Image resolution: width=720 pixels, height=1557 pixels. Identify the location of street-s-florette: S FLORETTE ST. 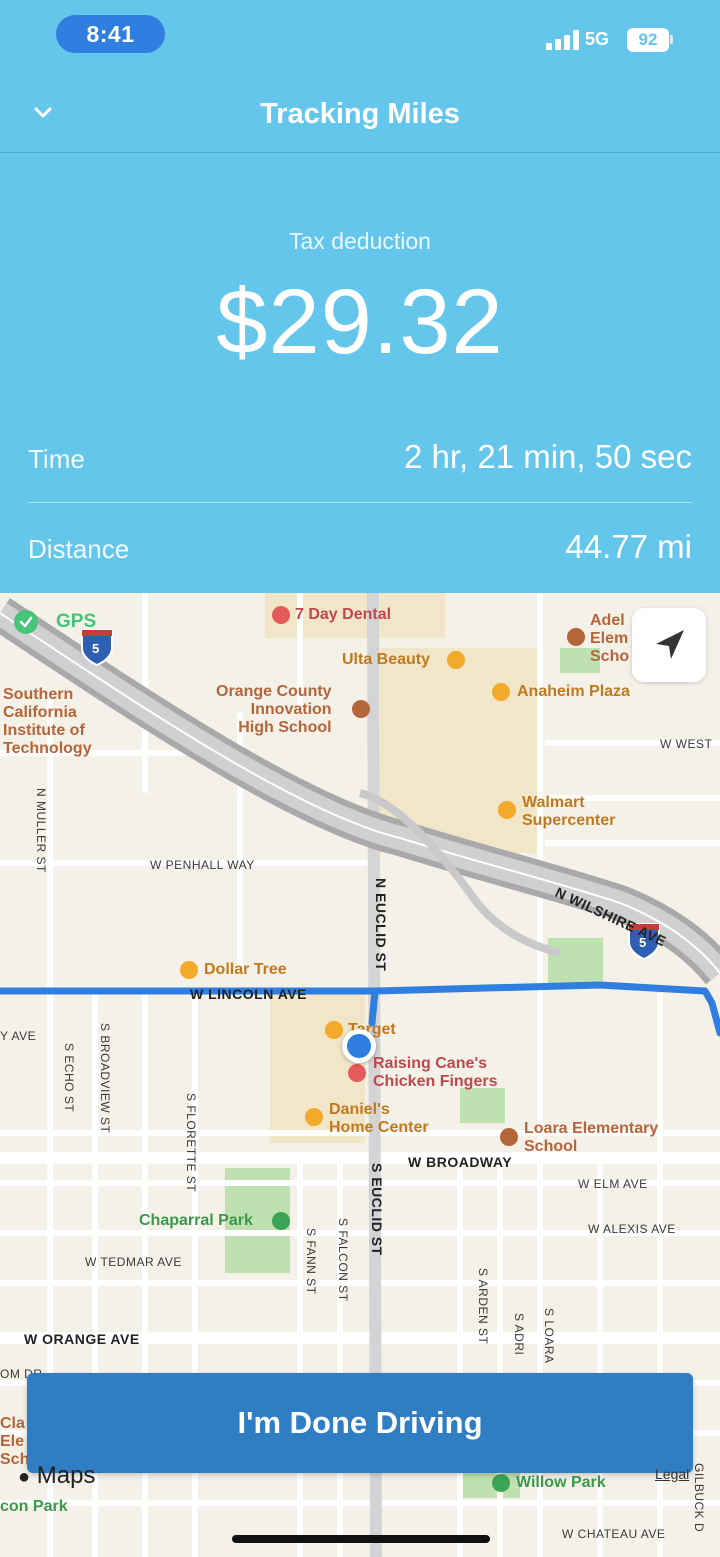
(191, 1143).